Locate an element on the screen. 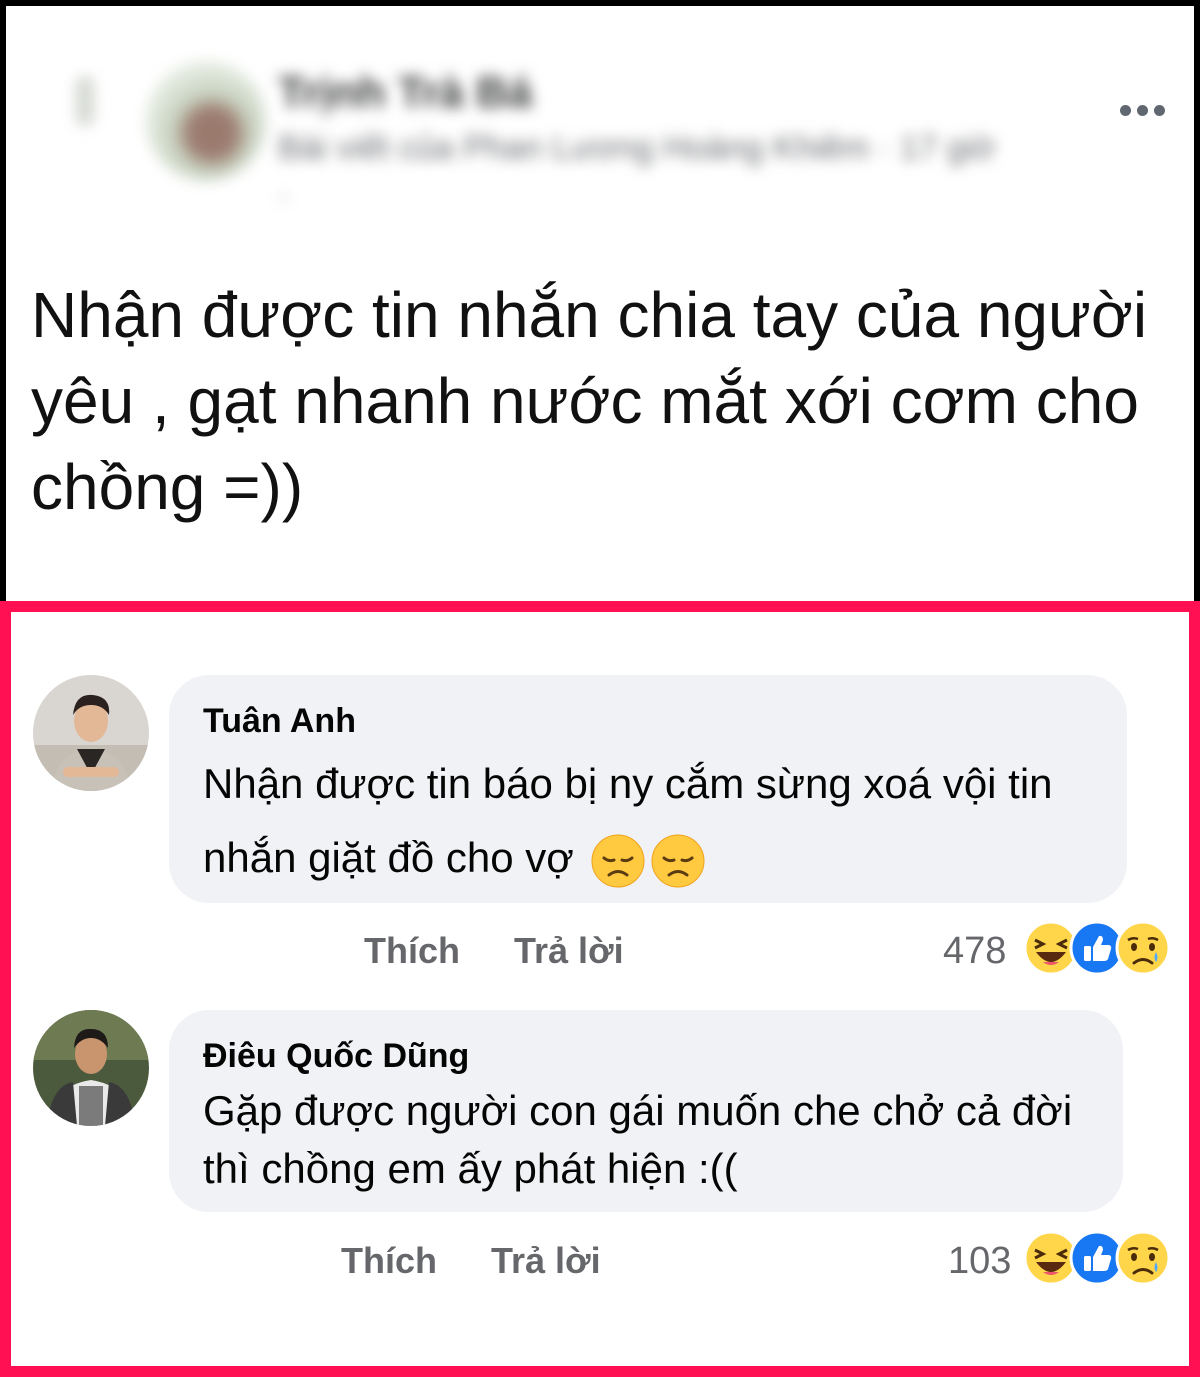 The height and width of the screenshot is (1377, 1200). comment-author: Tuân Anh is located at coordinates (648, 721).